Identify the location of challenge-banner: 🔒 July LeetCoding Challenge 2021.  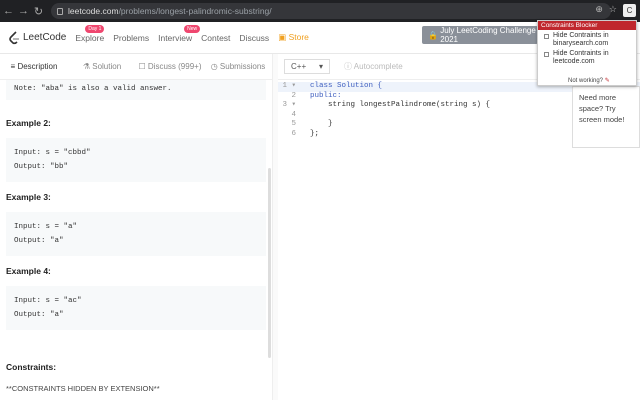
(480, 35).